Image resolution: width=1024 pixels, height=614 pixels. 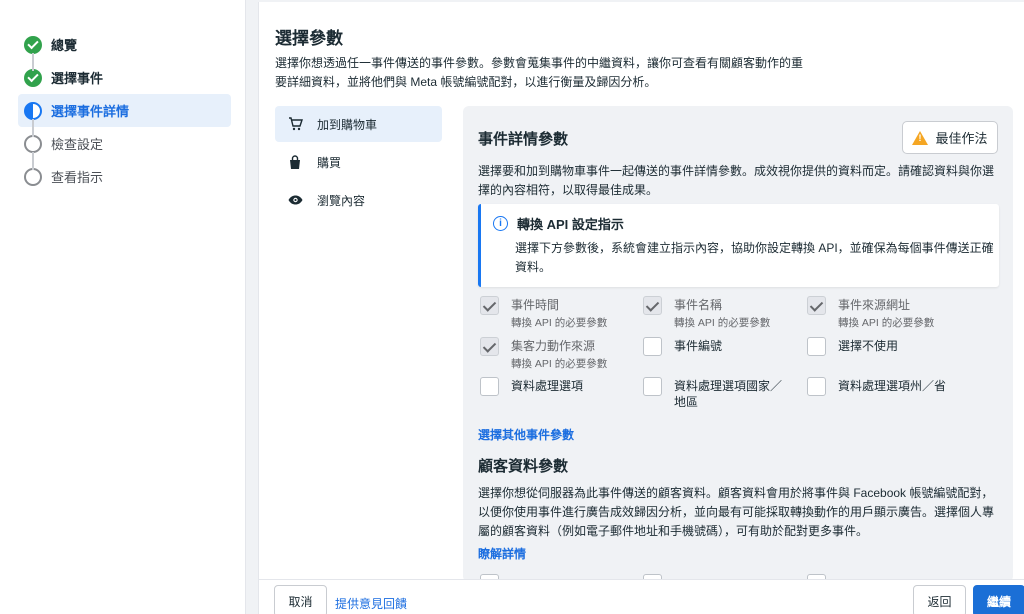 What do you see at coordinates (124, 172) in the screenshot?
I see `step-view-instructions: 查看指示` at bounding box center [124, 172].